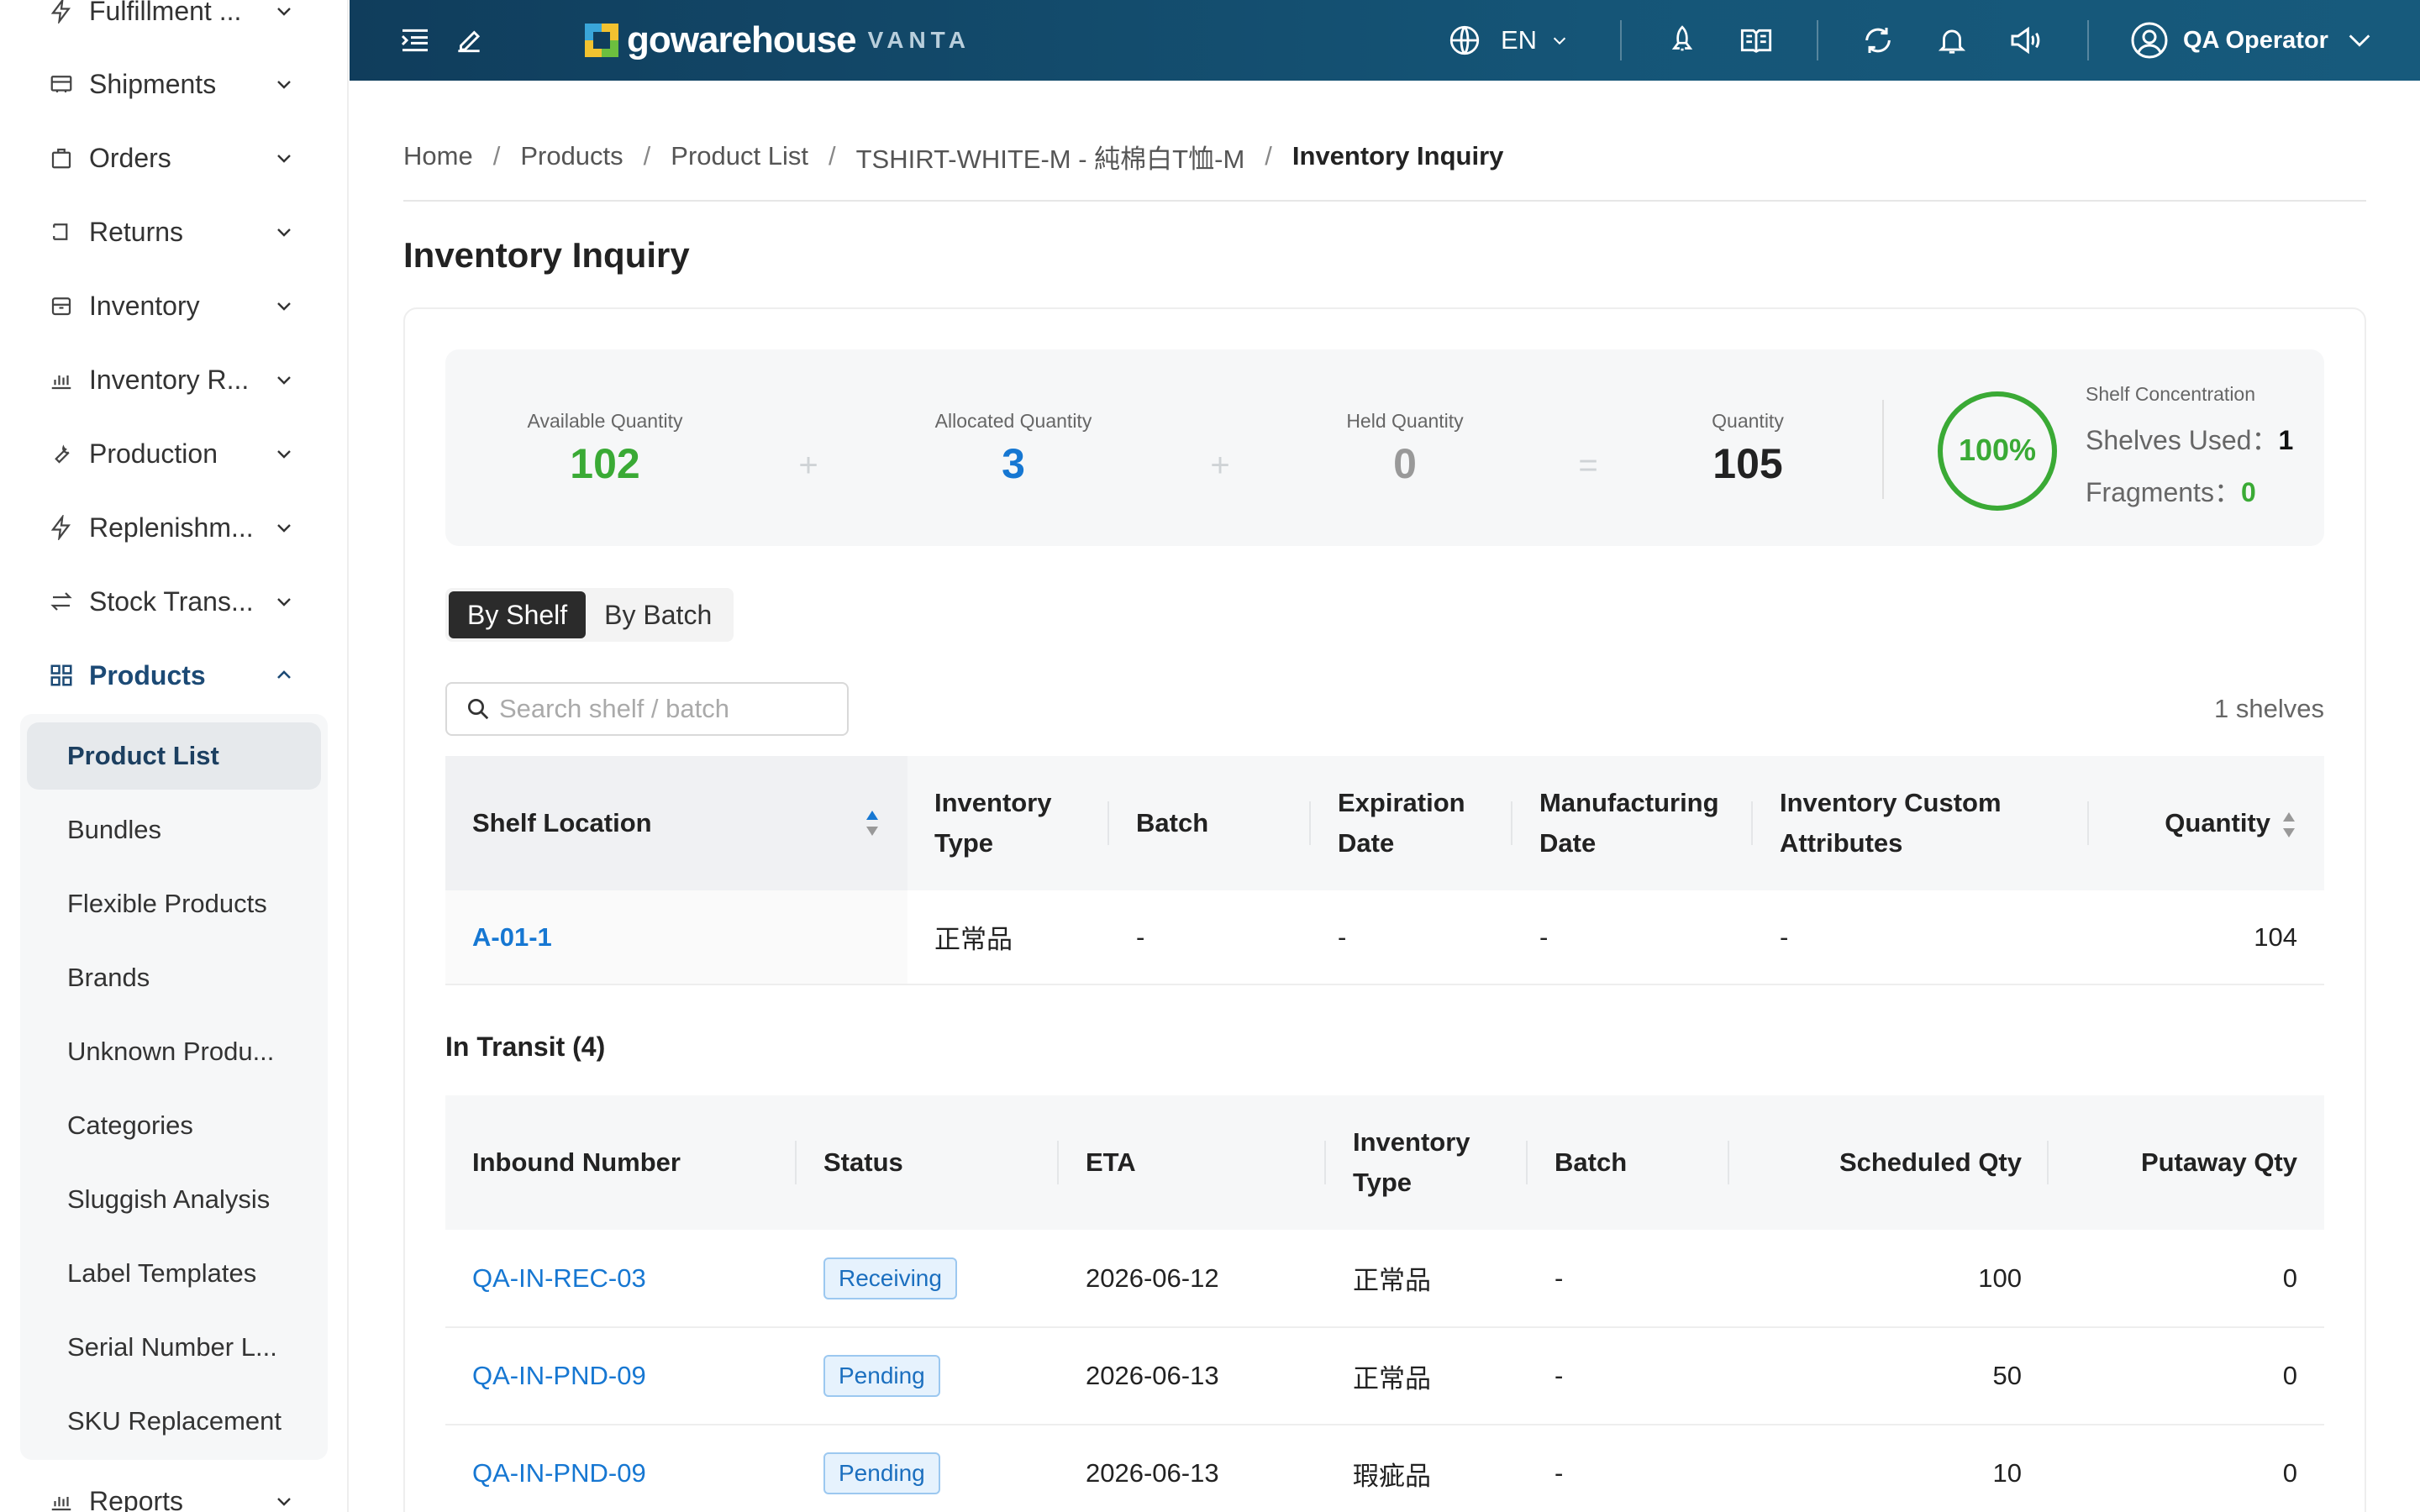  What do you see at coordinates (1878, 40) in the screenshot?
I see `refresh-icon` at bounding box center [1878, 40].